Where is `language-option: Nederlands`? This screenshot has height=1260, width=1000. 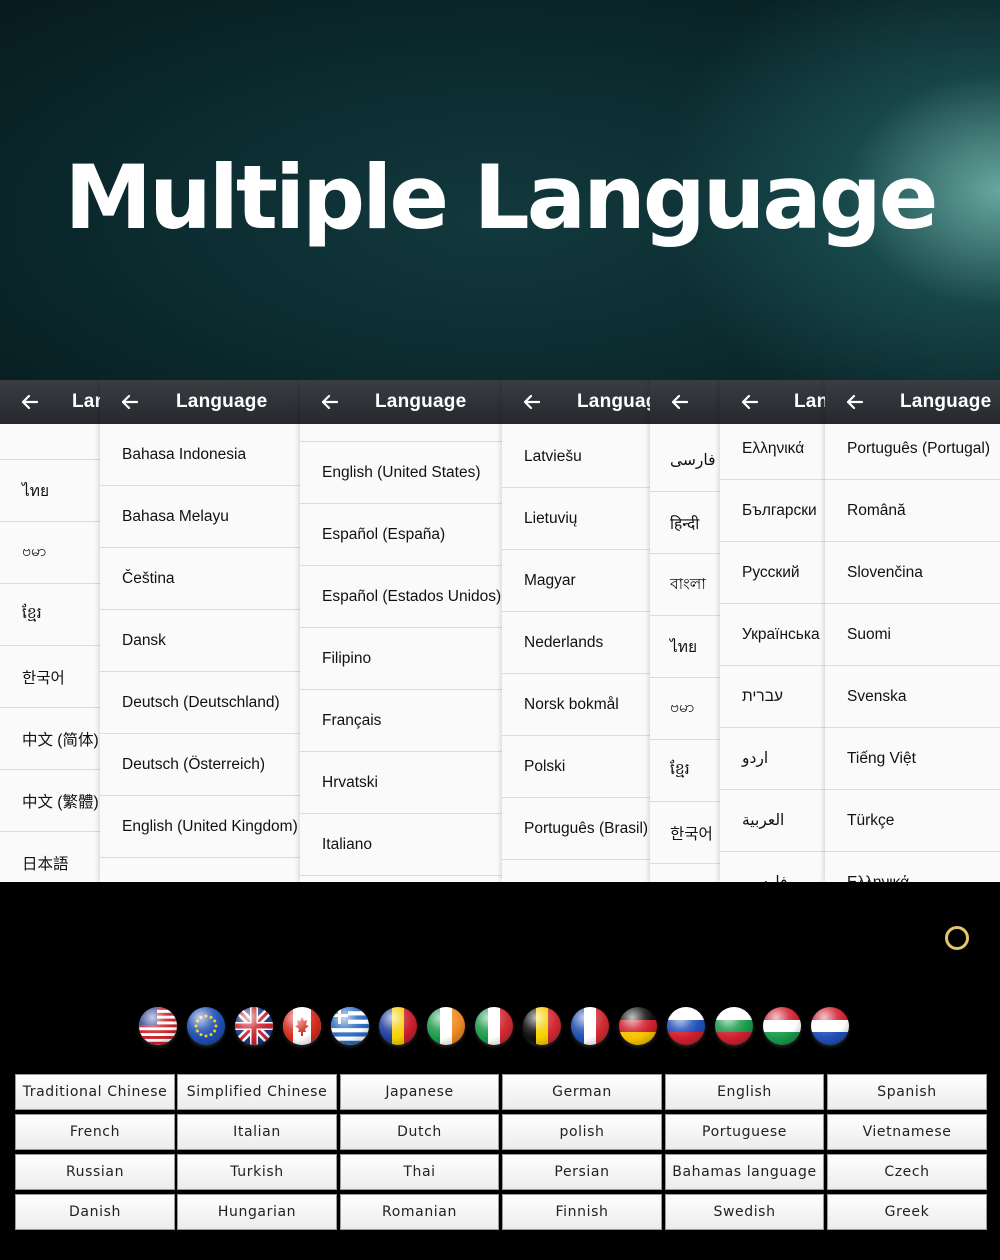 language-option: Nederlands is located at coordinates (576, 643).